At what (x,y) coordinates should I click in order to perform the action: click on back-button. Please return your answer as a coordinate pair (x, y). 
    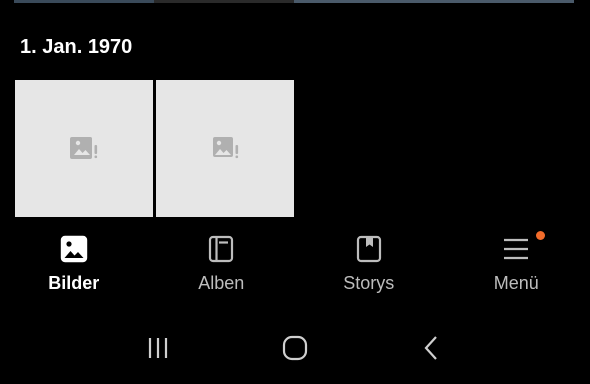
    Looking at the image, I should click on (432, 348).